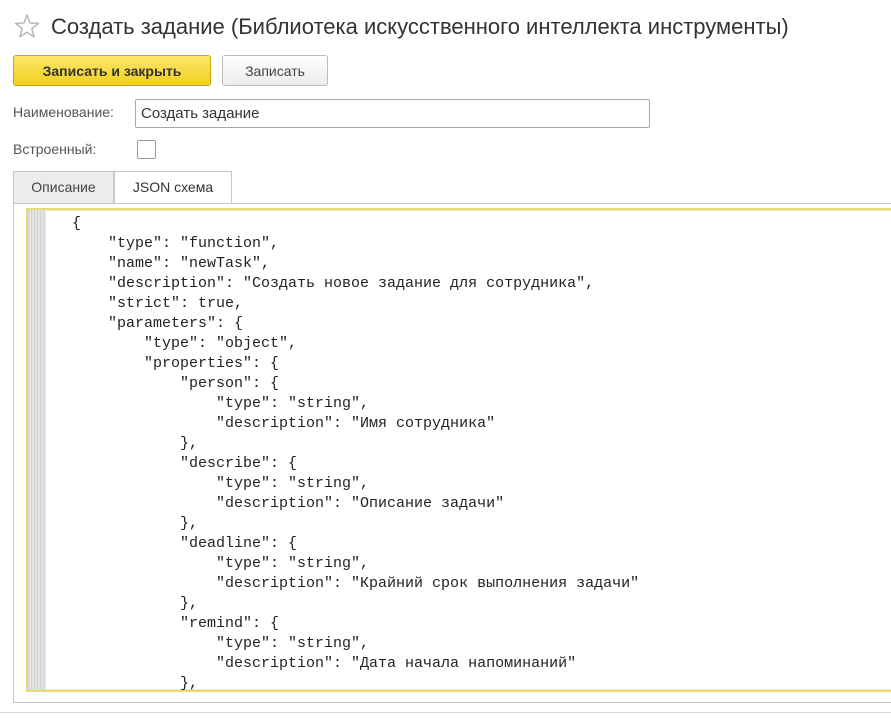  Describe the element at coordinates (392, 113) in the screenshot. I see `name-input` at that location.